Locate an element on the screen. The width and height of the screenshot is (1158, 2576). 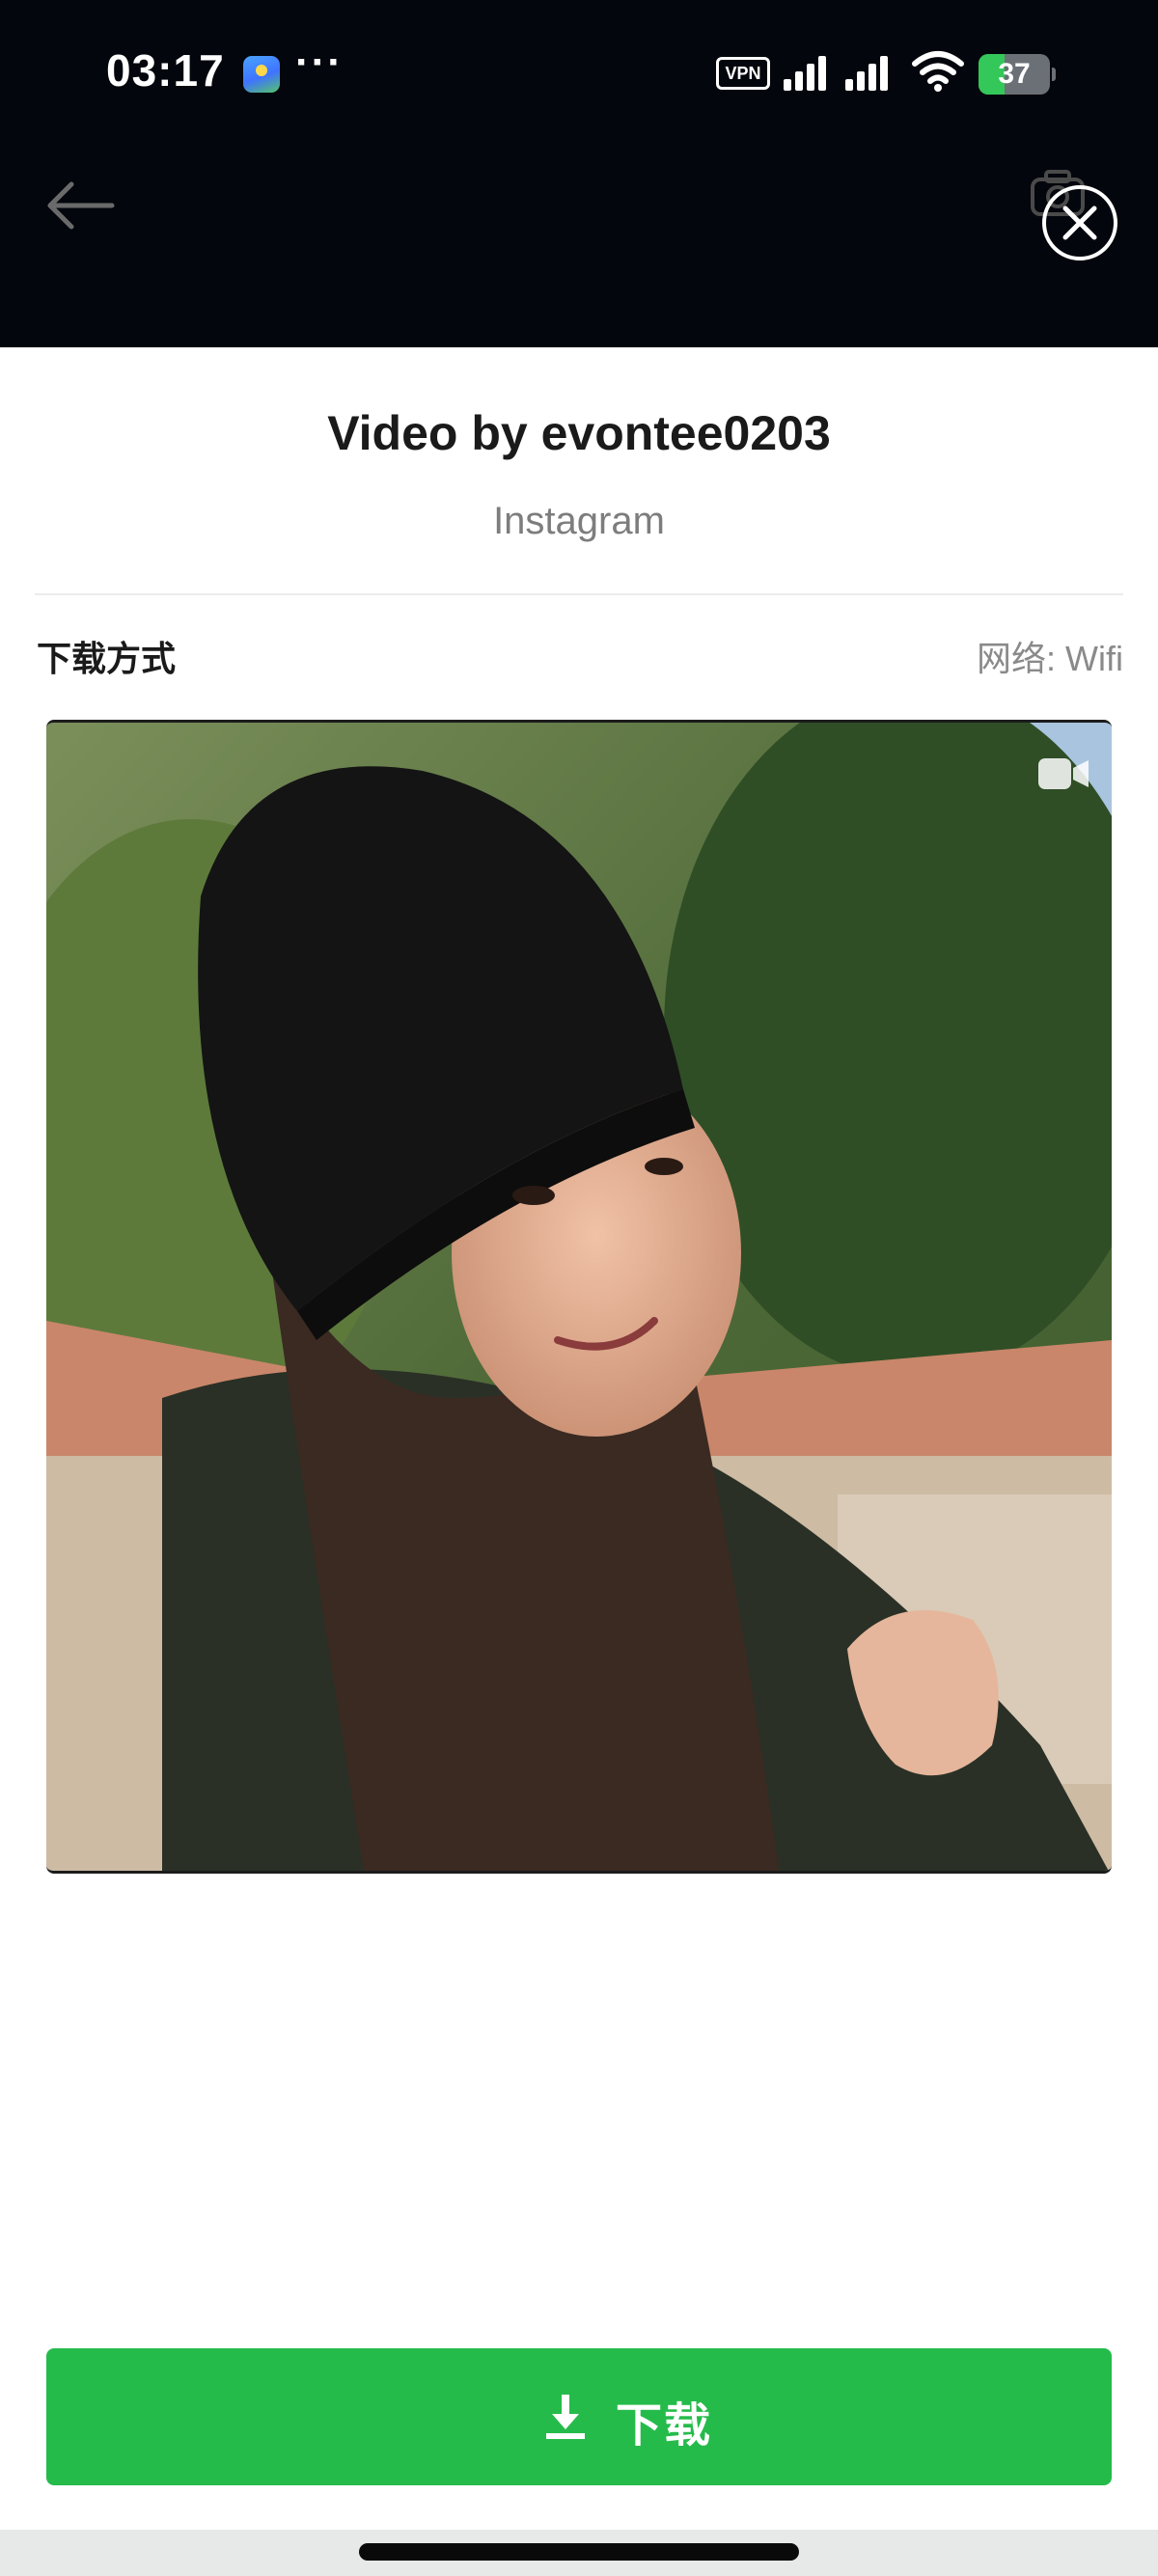
divider is located at coordinates (579, 594).